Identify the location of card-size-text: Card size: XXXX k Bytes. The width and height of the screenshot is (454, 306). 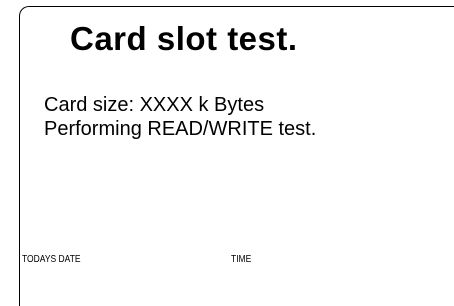
(154, 105).